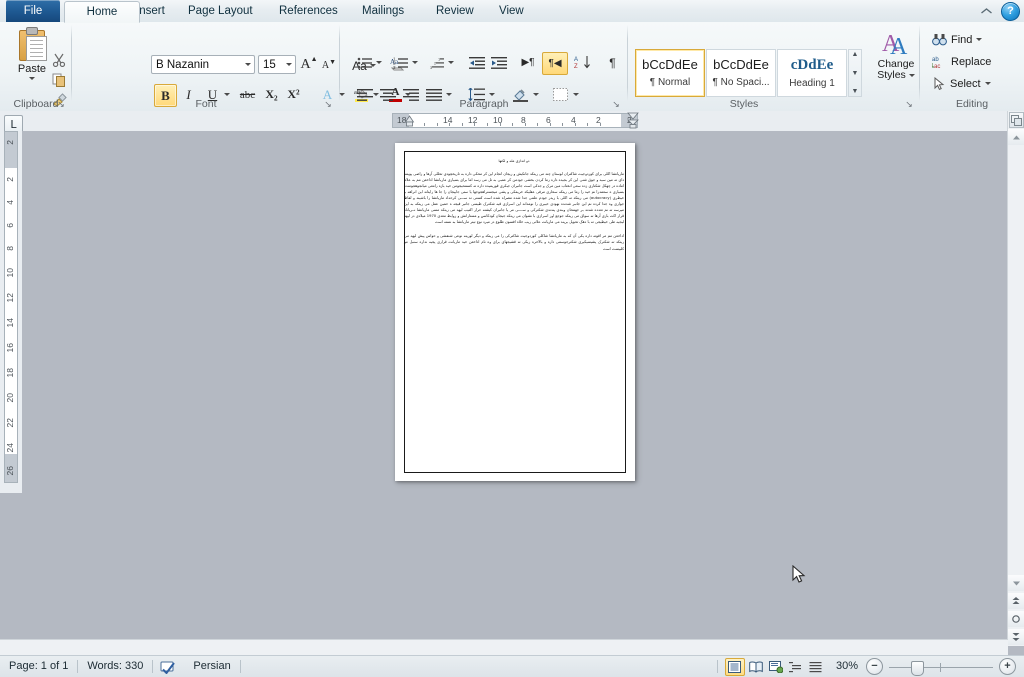  What do you see at coordinates (961, 61) in the screenshot?
I see `replace-button: ab ac Replace` at bounding box center [961, 61].